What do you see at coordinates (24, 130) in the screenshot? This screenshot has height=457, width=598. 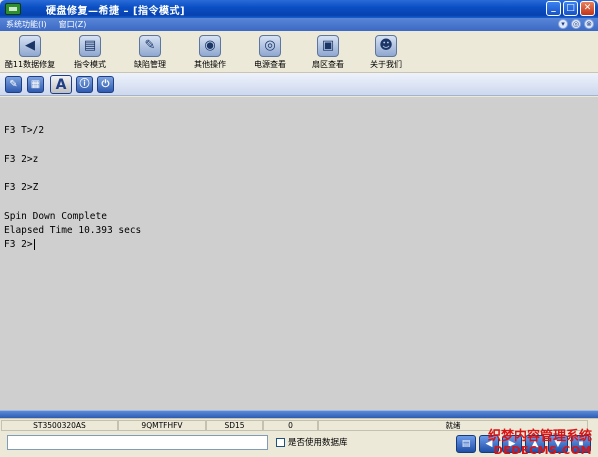 I see `terminal-line: F3 T>/2` at bounding box center [24, 130].